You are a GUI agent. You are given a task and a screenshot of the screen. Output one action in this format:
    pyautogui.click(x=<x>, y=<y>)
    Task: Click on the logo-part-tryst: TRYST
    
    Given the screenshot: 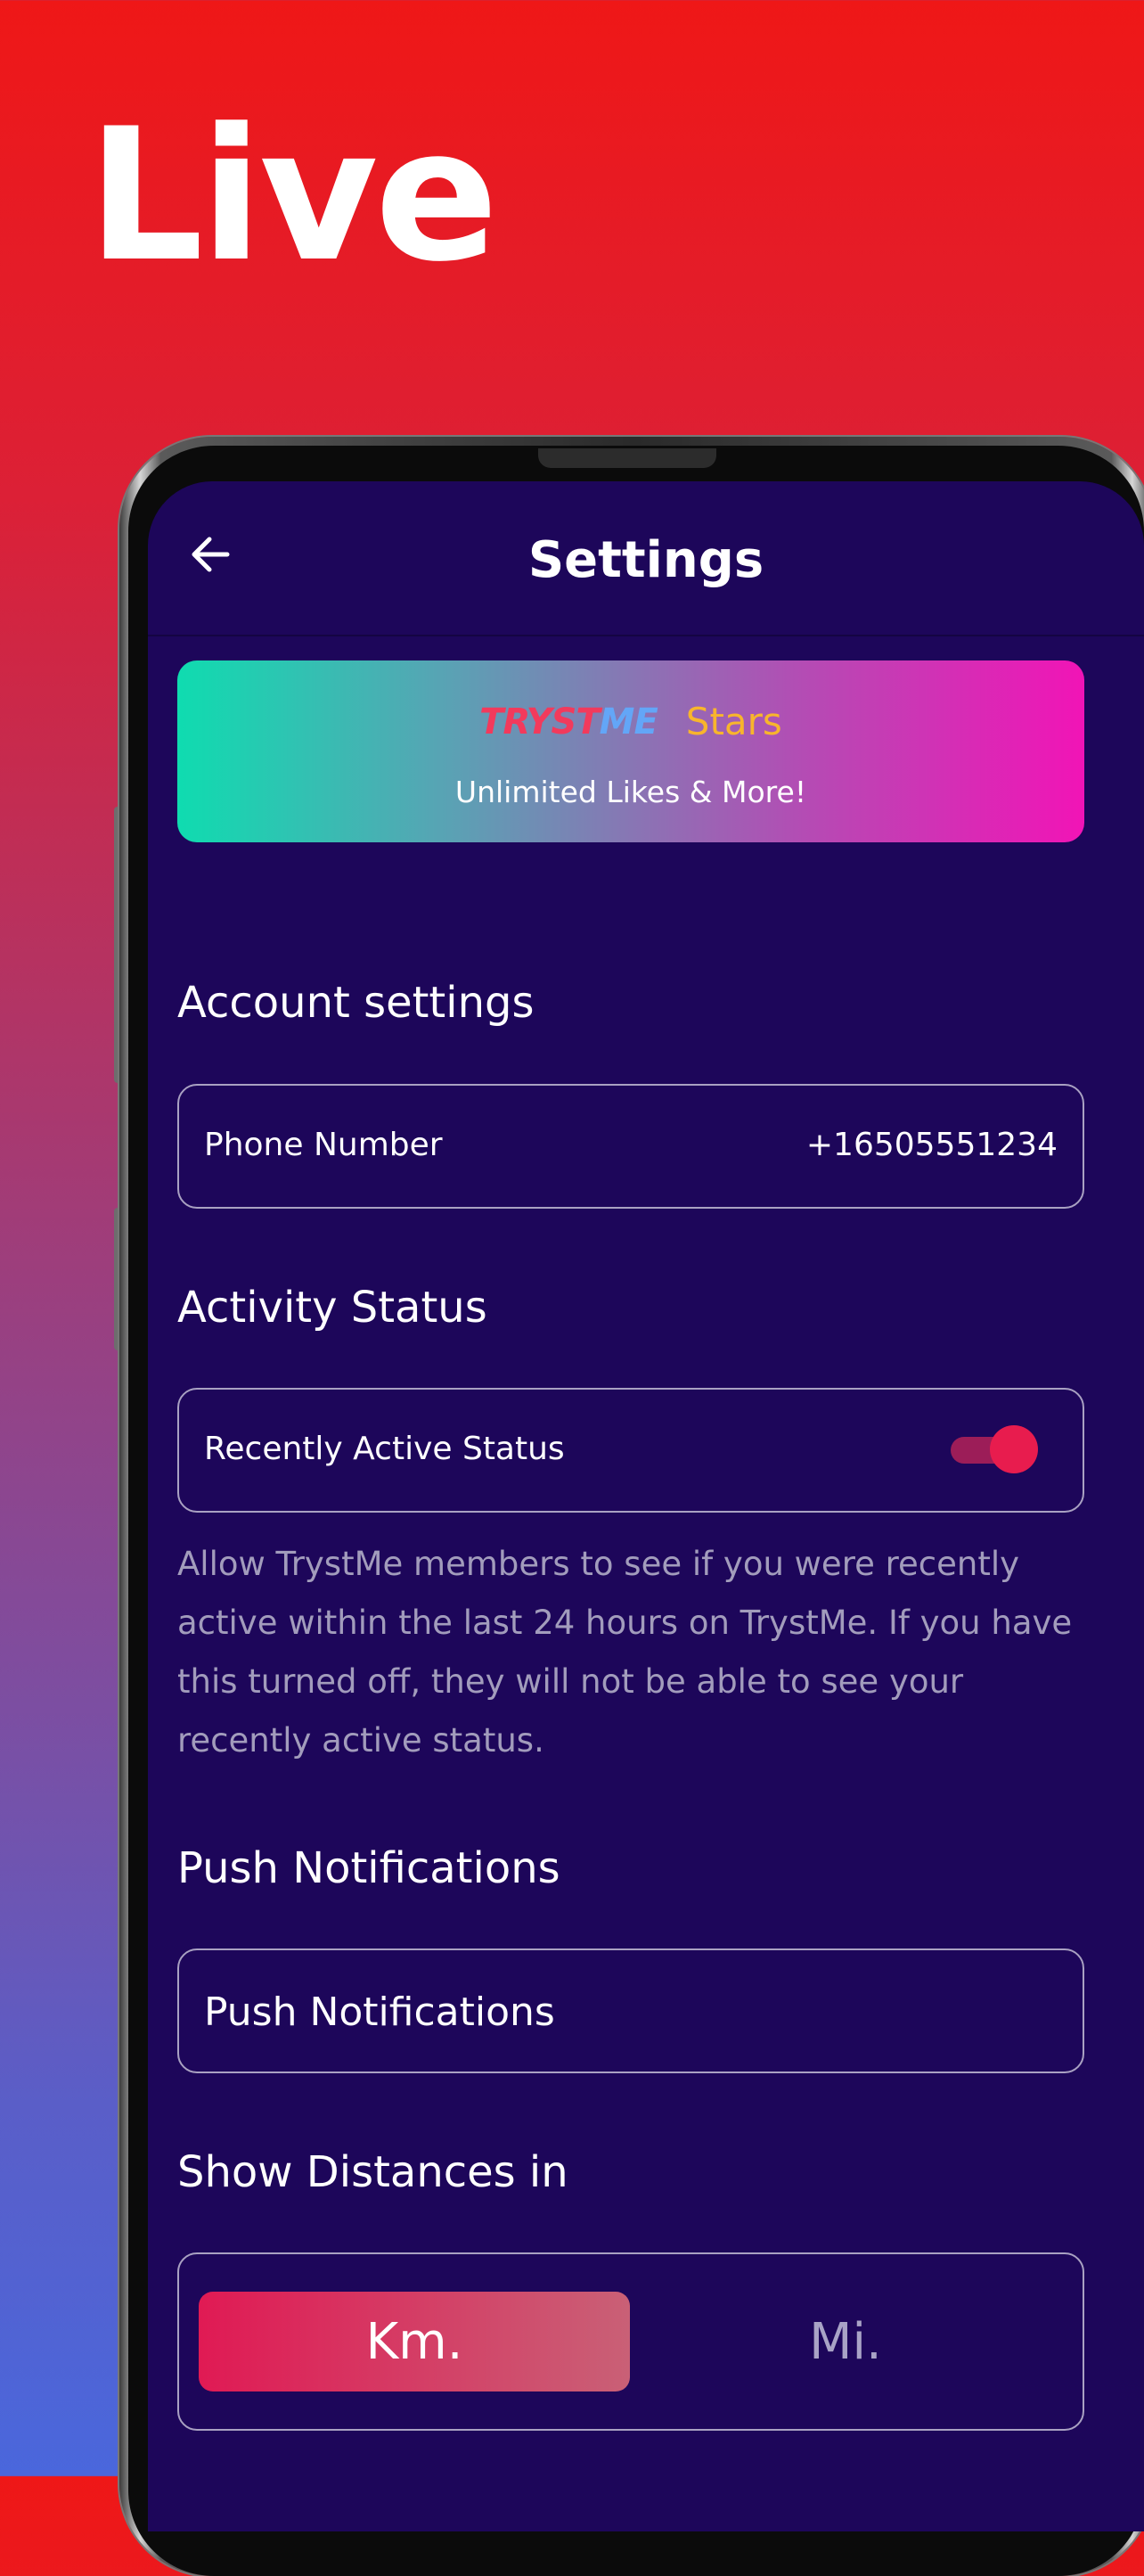 What is the action you would take?
    pyautogui.click(x=539, y=721)
    